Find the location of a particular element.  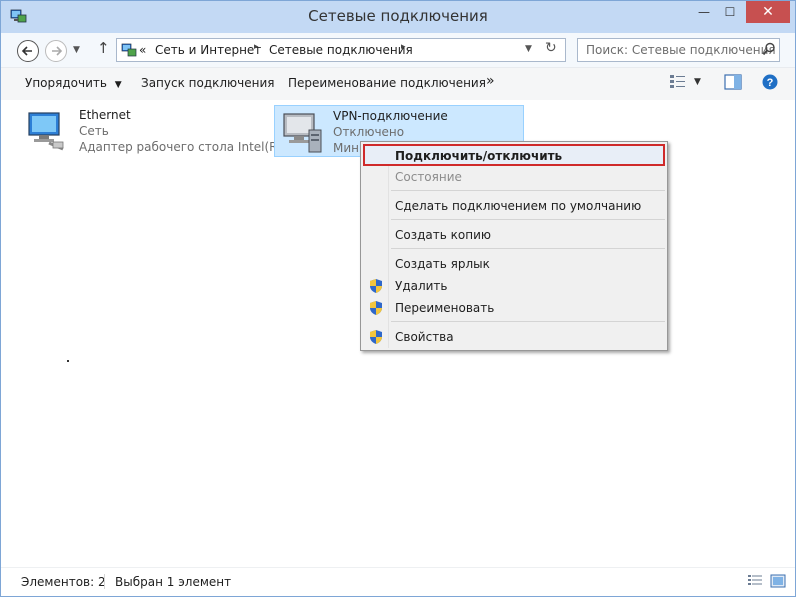

connection-network: Сеть is located at coordinates (94, 131).